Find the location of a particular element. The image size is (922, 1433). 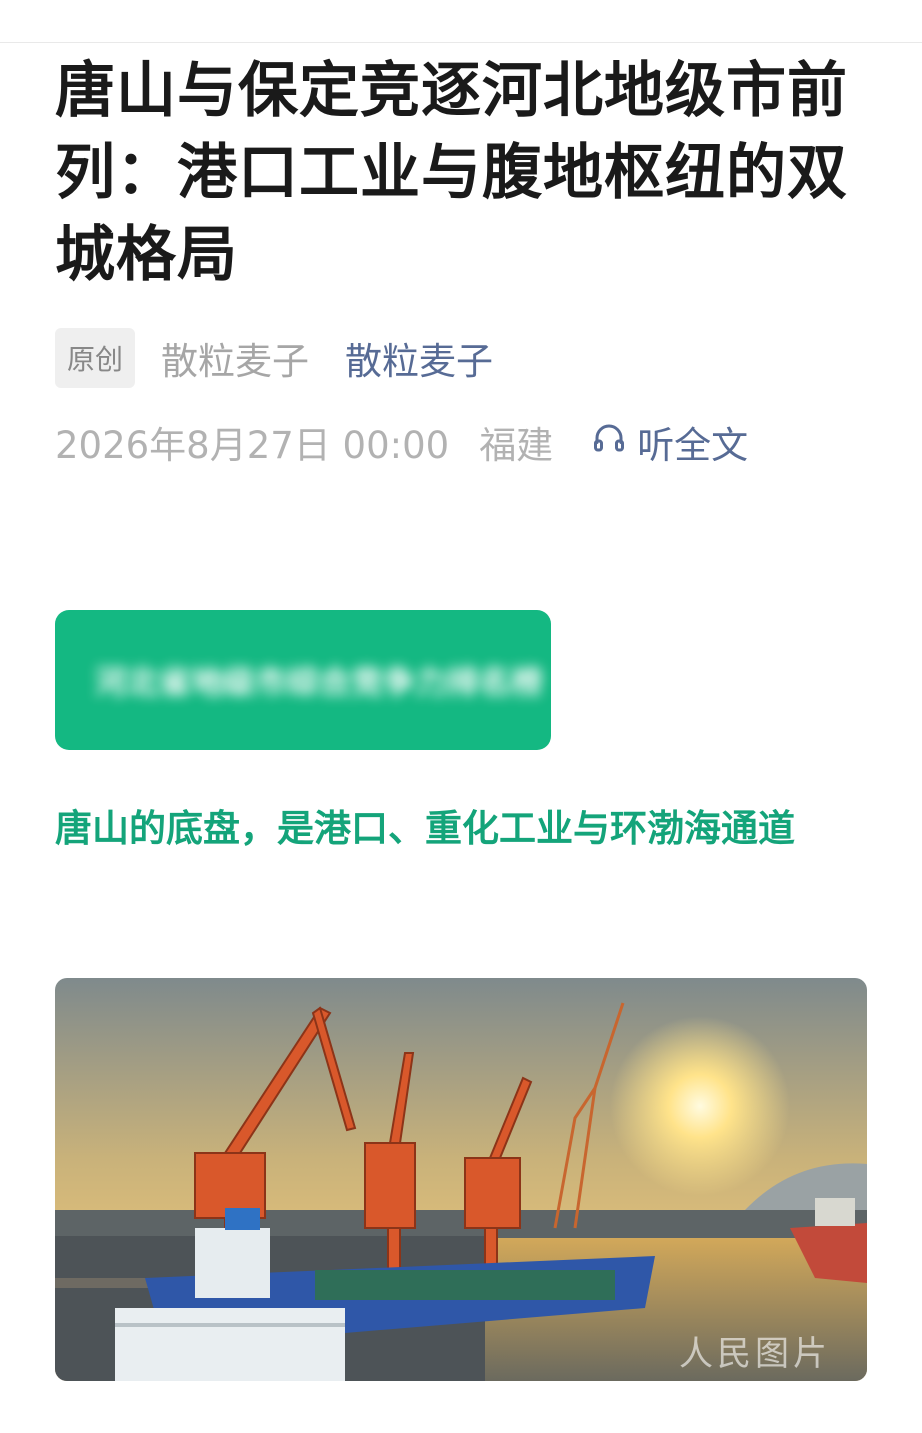

ranking-card: 河北省地级市综合竞争力排名榜 is located at coordinates (303, 680).